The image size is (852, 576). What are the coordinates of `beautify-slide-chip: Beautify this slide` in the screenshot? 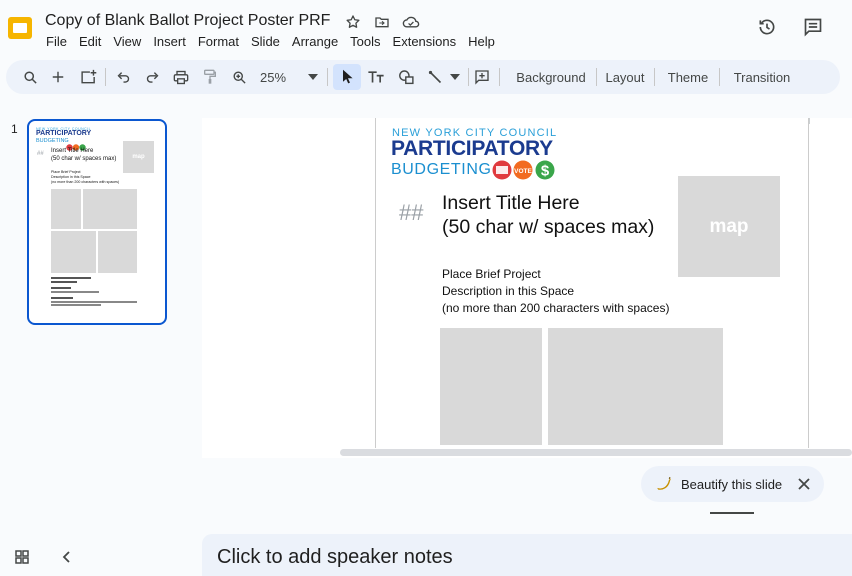 It's located at (732, 484).